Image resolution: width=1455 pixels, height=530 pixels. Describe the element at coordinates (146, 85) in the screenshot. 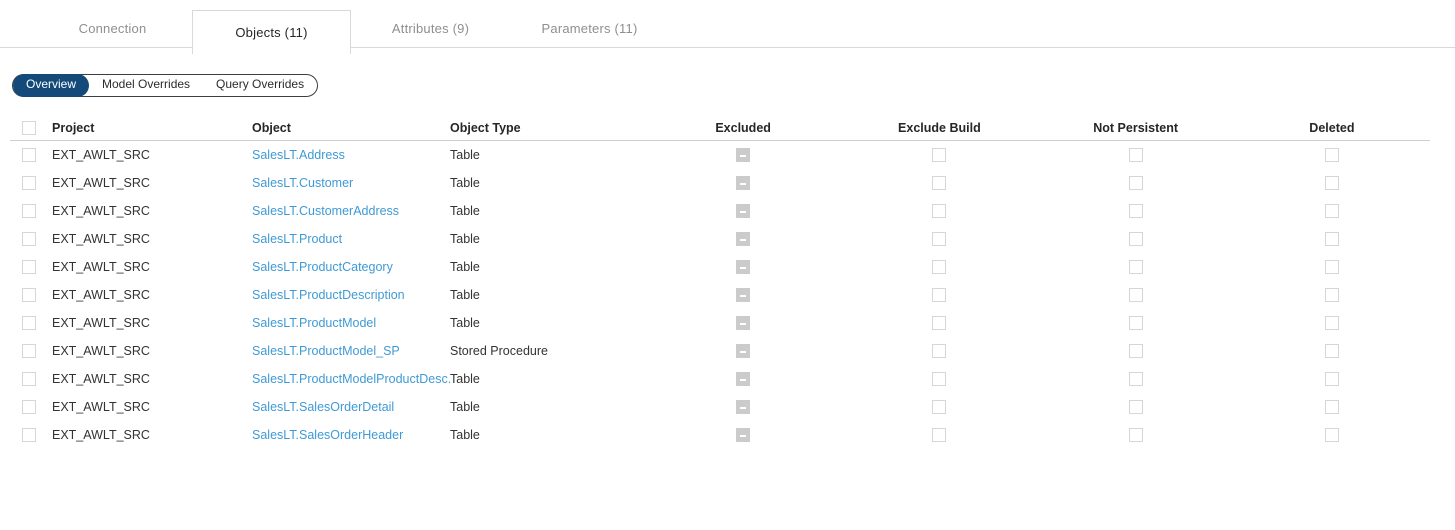

I see `segment-model-overrides: Model Overrides` at that location.